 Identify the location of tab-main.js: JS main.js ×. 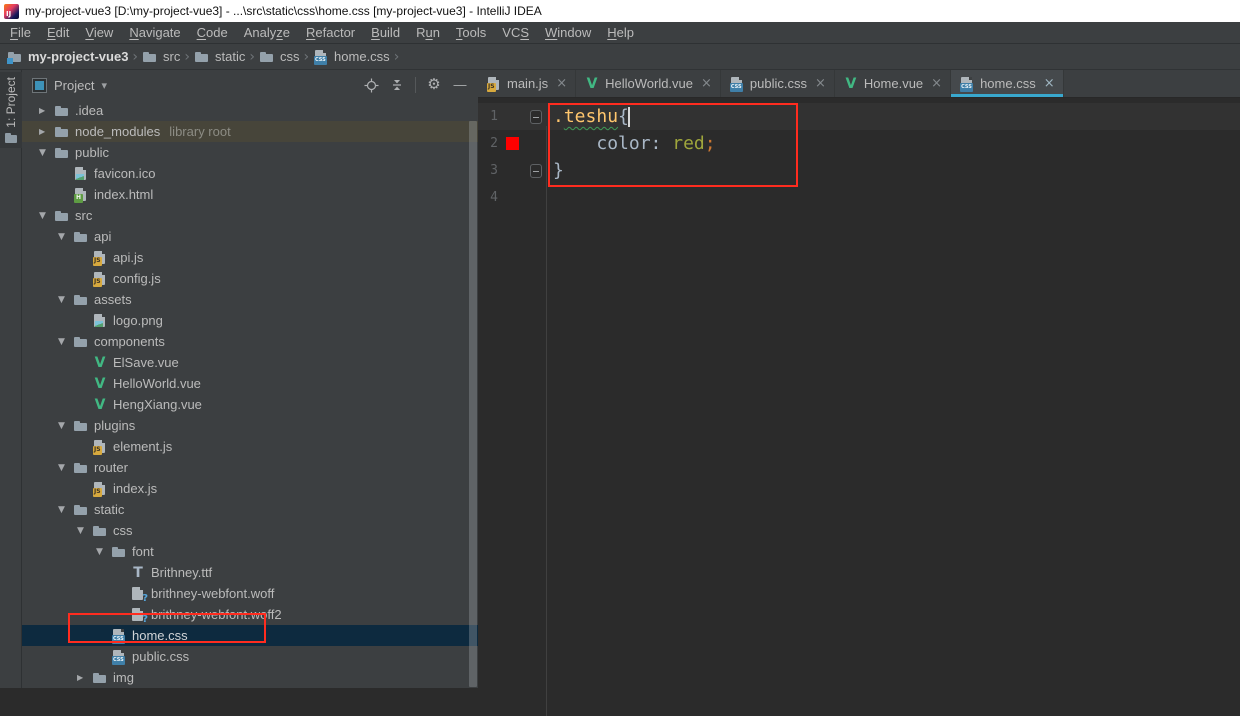
(527, 83).